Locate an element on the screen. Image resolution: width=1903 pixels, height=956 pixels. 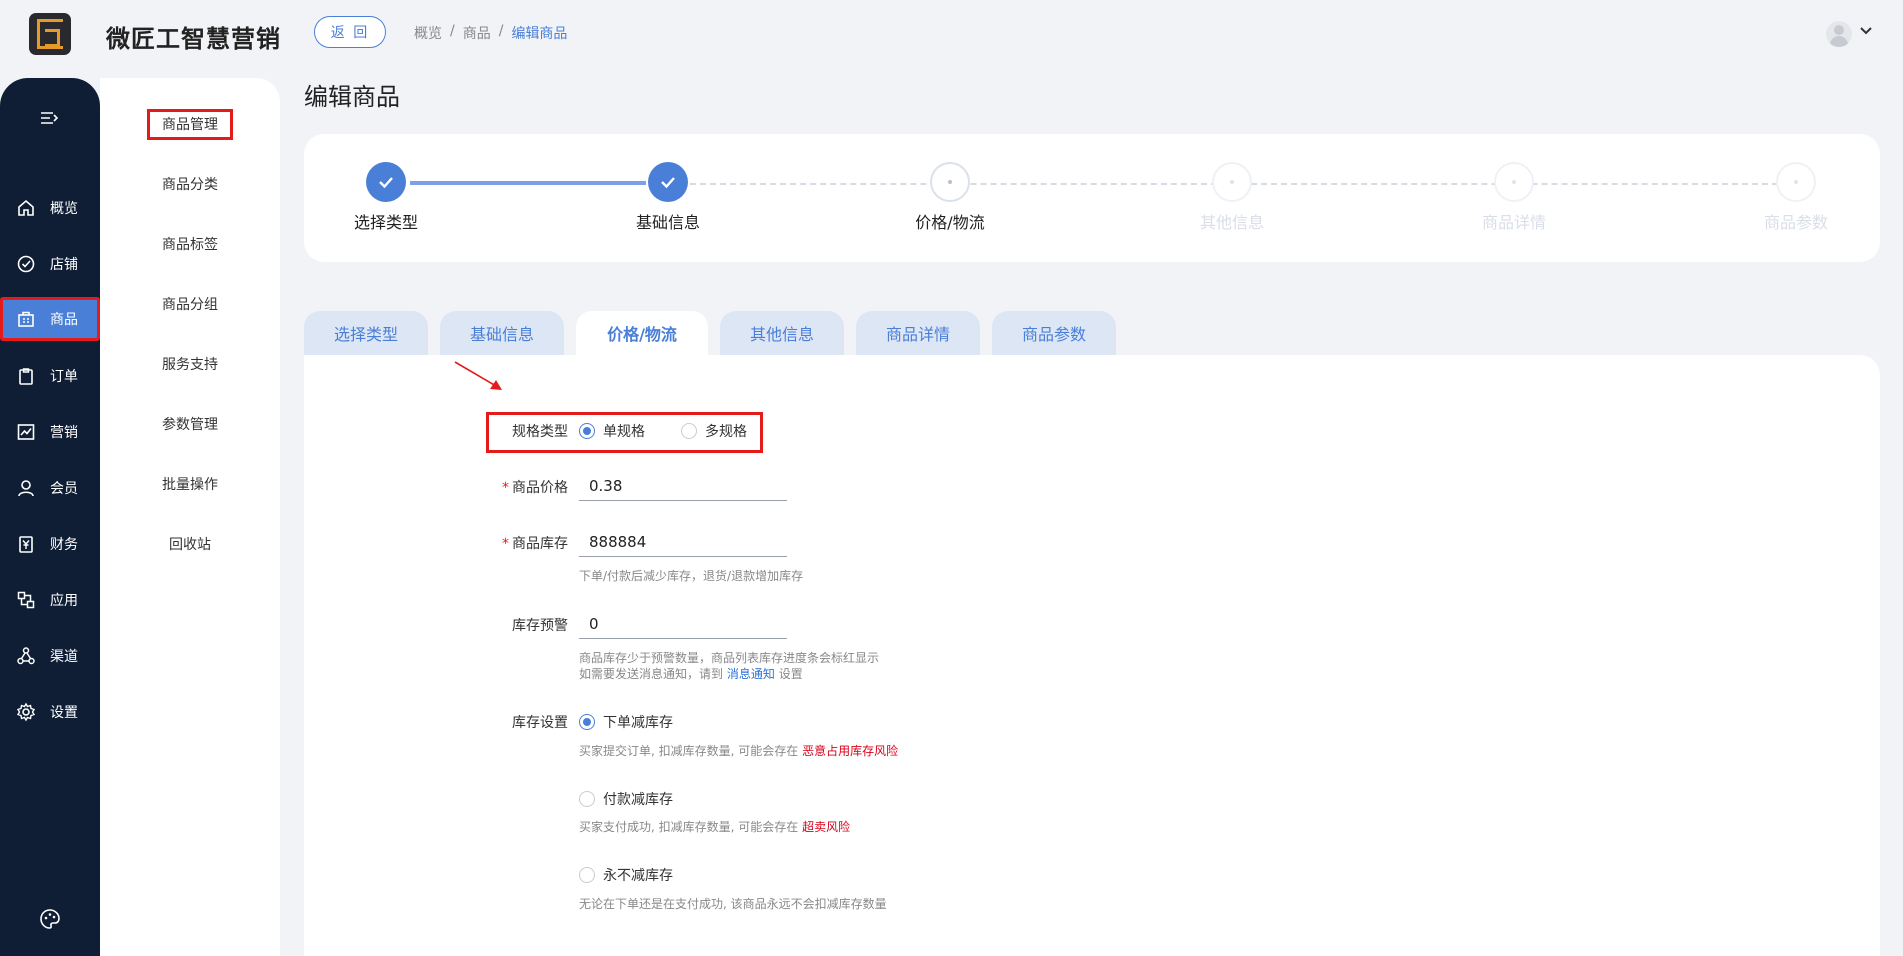
user-avatar is located at coordinates (1839, 34).